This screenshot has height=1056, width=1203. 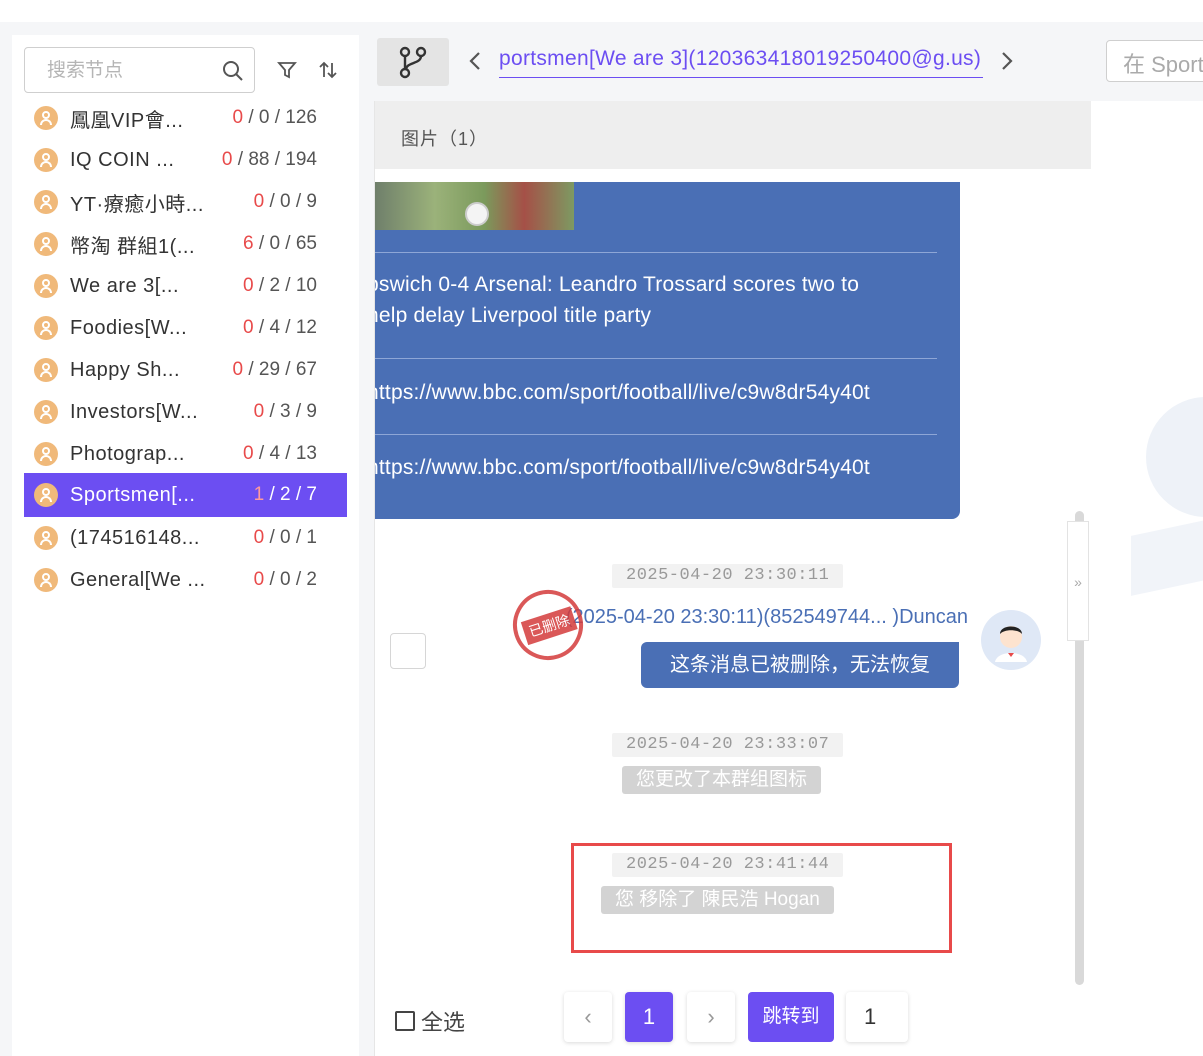 I want to click on node-item: 鳳凰VIP會... 0 / 0 / 126, so click(x=185, y=118).